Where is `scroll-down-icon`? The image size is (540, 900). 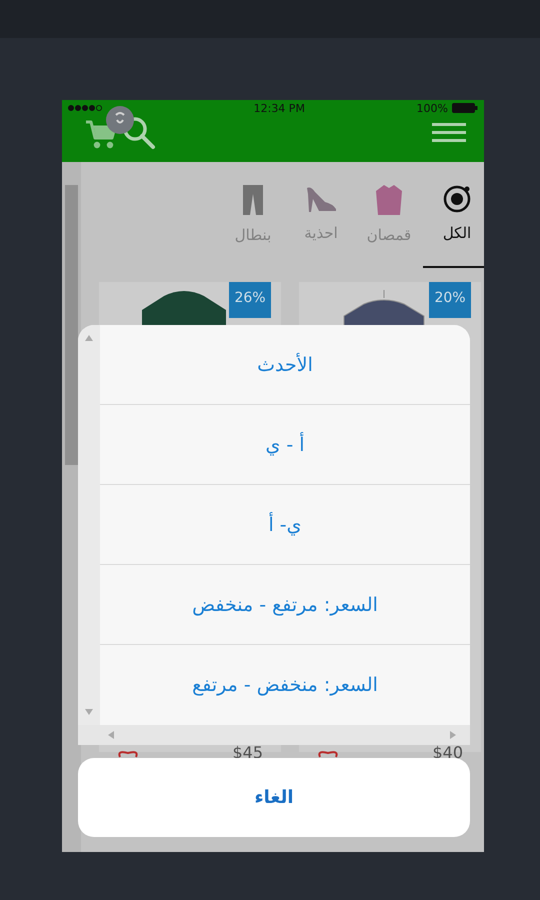 scroll-down-icon is located at coordinates (89, 712).